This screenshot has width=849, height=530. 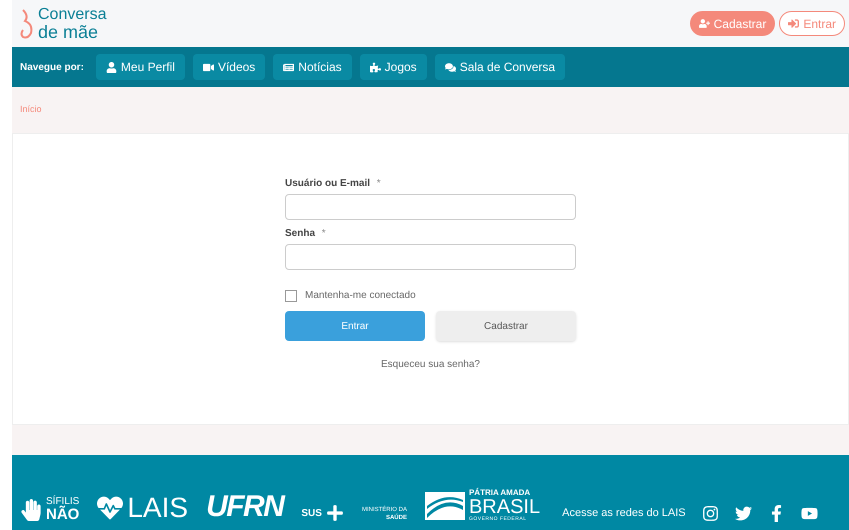 I want to click on nav-link: Jogos, so click(x=393, y=67).